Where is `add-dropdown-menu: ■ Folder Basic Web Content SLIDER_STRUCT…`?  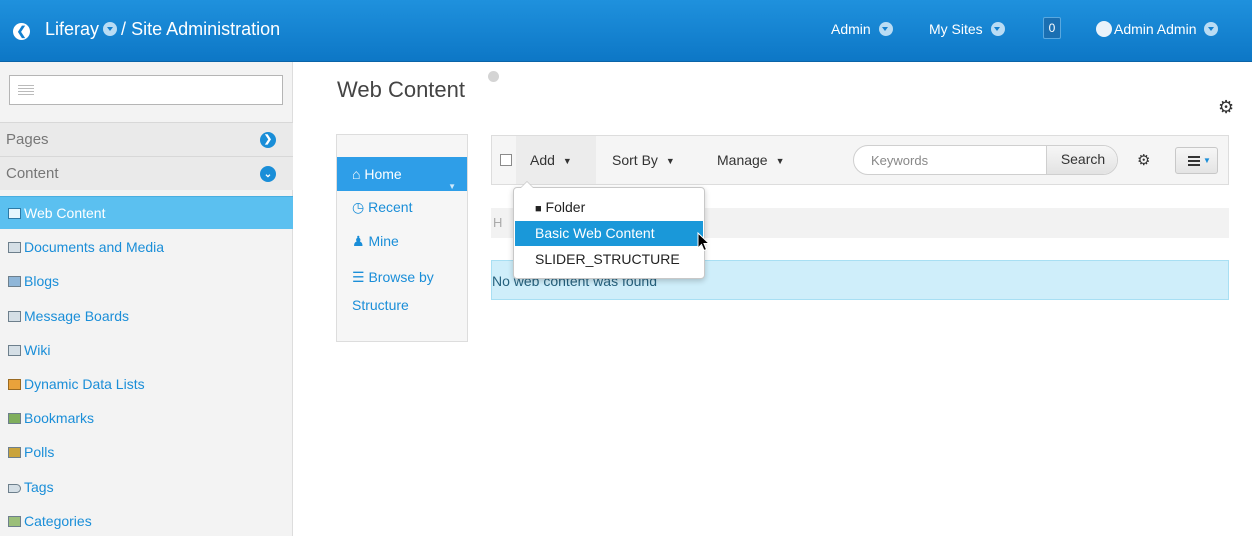 add-dropdown-menu: ■ Folder Basic Web Content SLIDER_STRUCT… is located at coordinates (609, 230).